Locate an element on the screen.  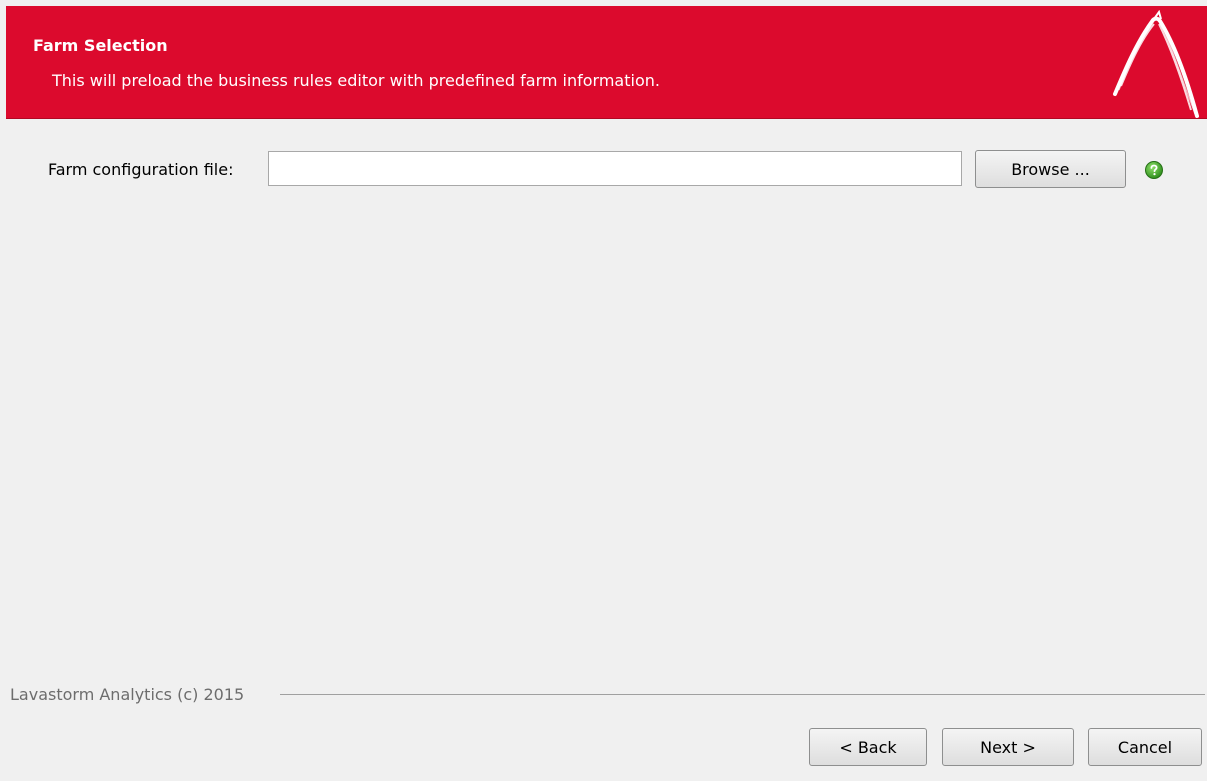
back-button: < Back is located at coordinates (868, 747).